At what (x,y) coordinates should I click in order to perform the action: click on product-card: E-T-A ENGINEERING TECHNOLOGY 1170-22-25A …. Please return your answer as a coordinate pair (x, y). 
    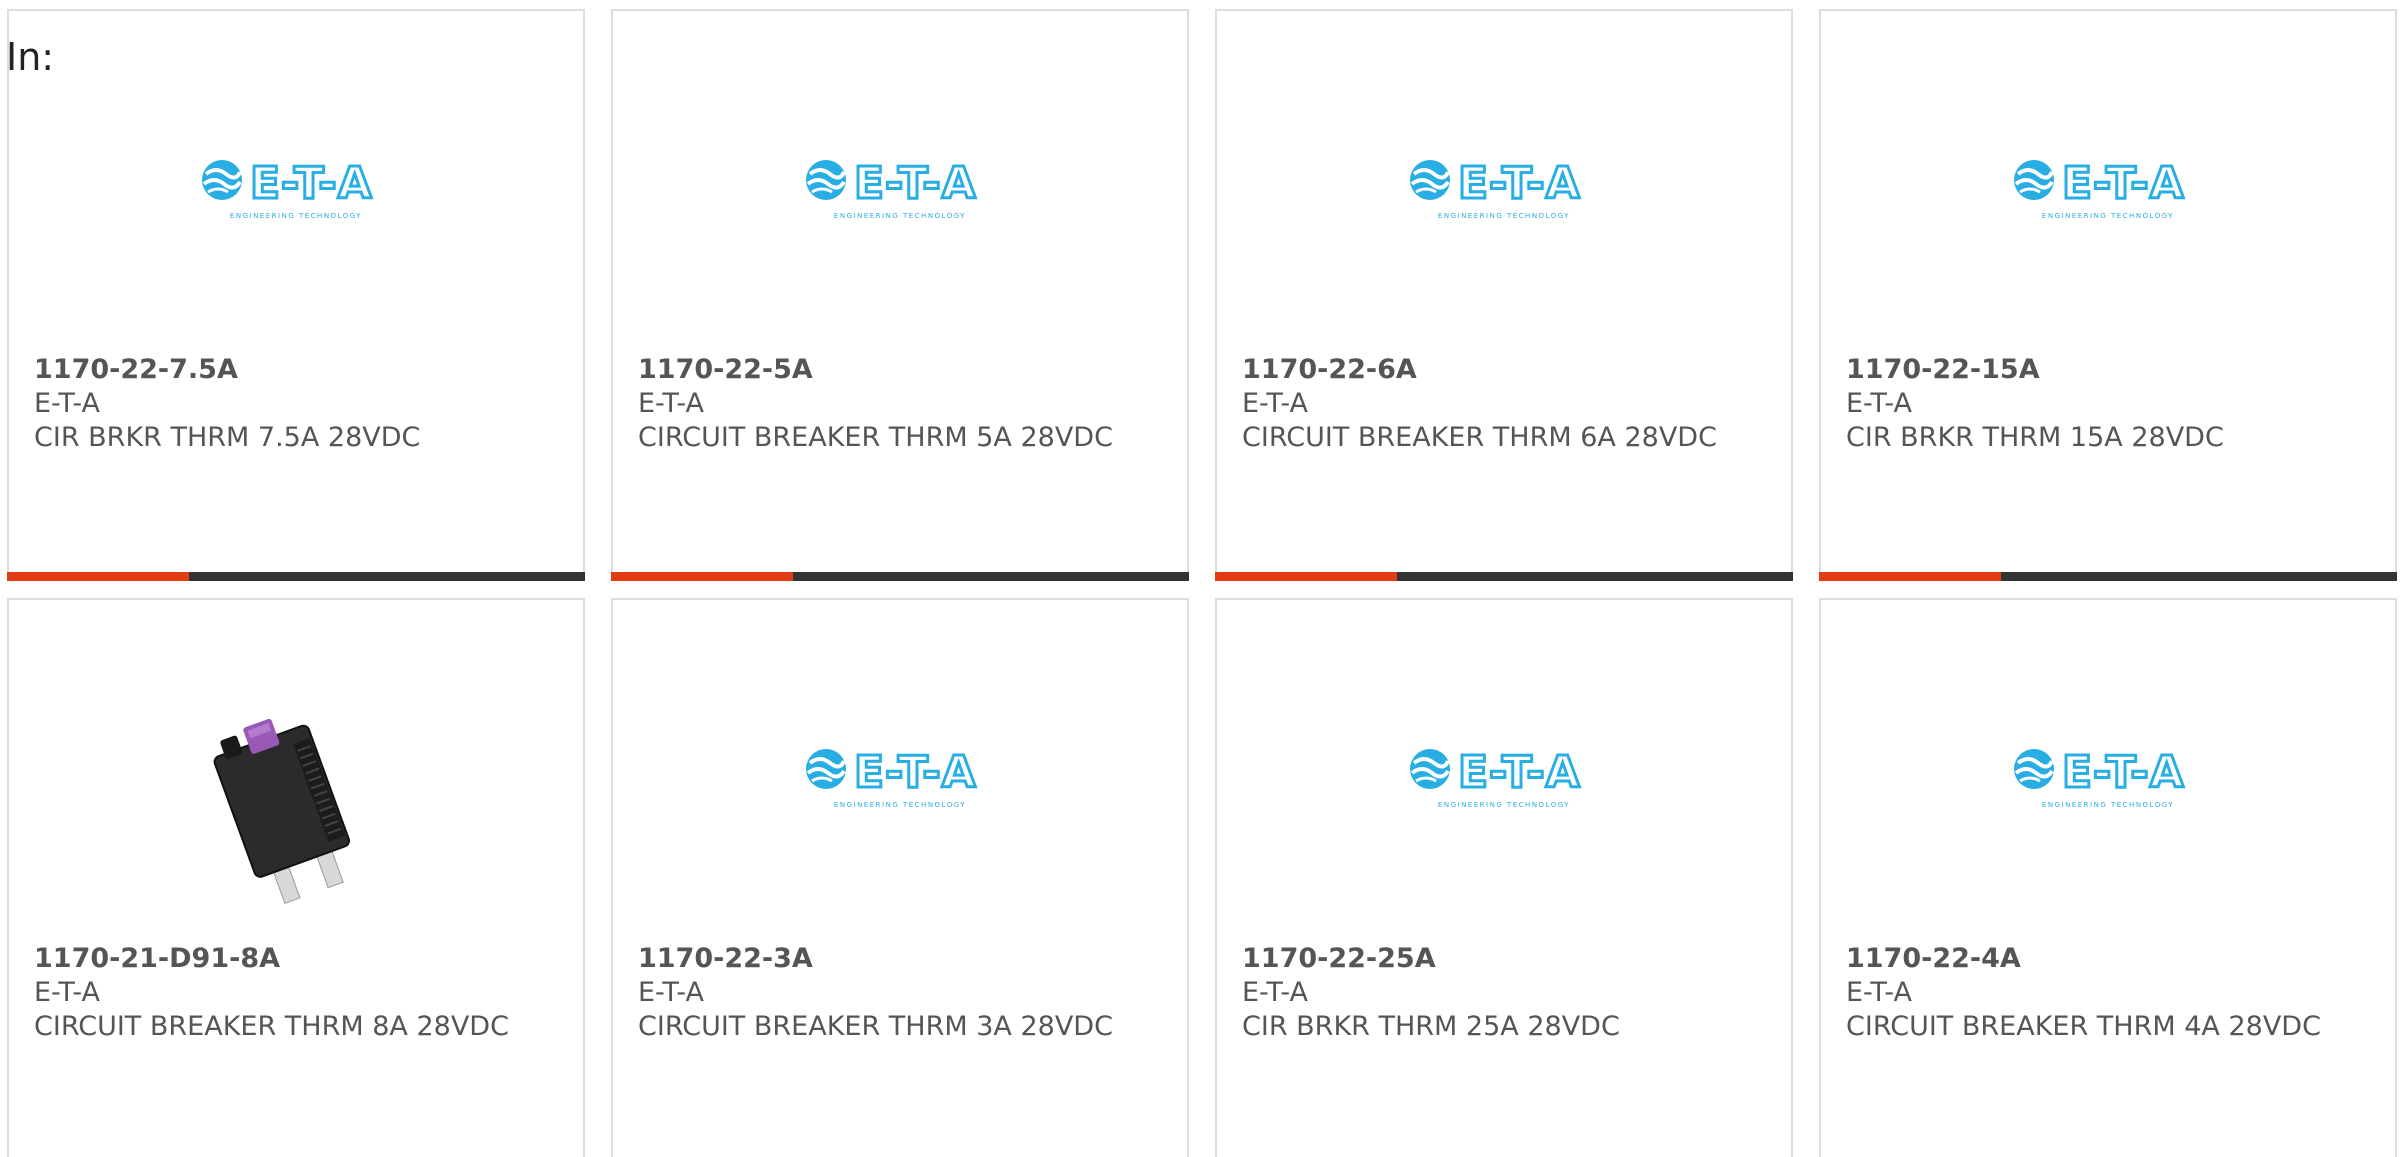
    Looking at the image, I should click on (1504, 877).